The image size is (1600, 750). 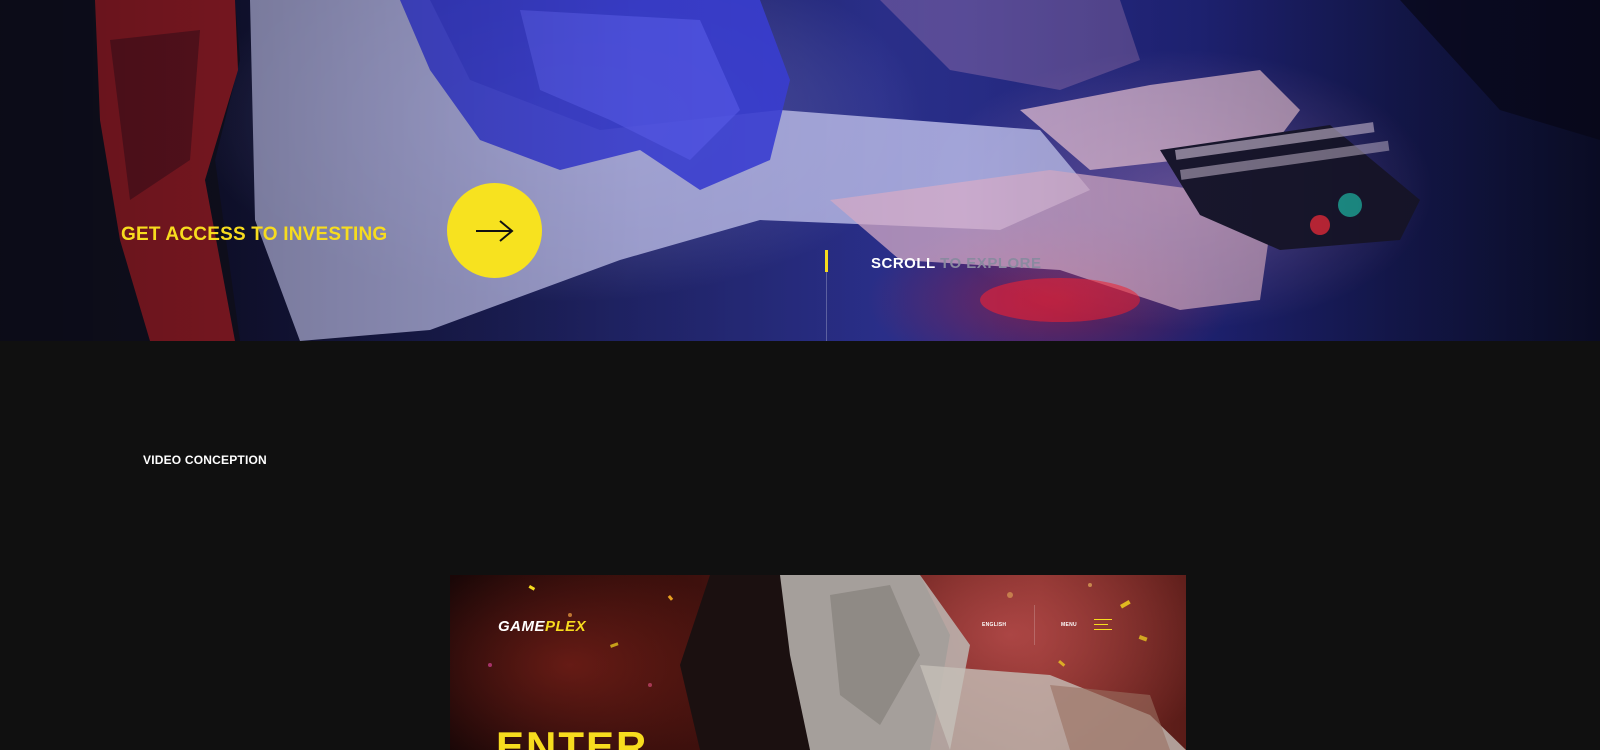 I want to click on section-title: VIDEO CONCEPTION, so click(x=205, y=460).